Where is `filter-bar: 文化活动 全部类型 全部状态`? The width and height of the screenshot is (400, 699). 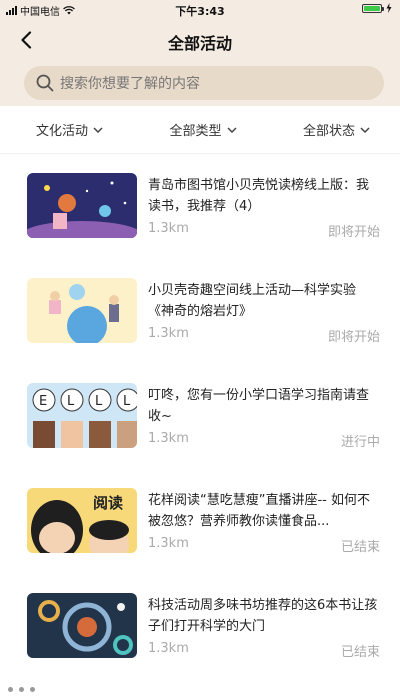 filter-bar: 文化活动 全部类型 全部状态 is located at coordinates (200, 130).